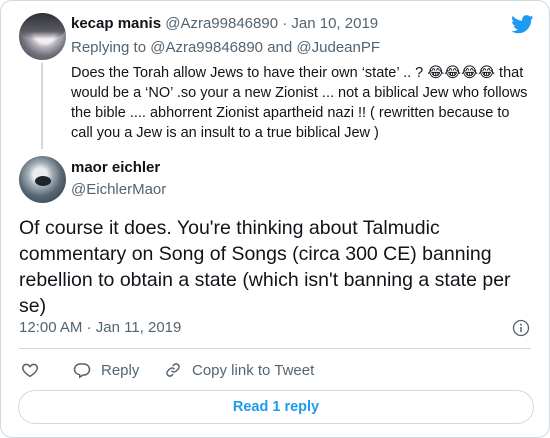 This screenshot has height=438, width=550. Describe the element at coordinates (50, 327) in the screenshot. I see `main-tweet-time: 12:00 AM` at that location.